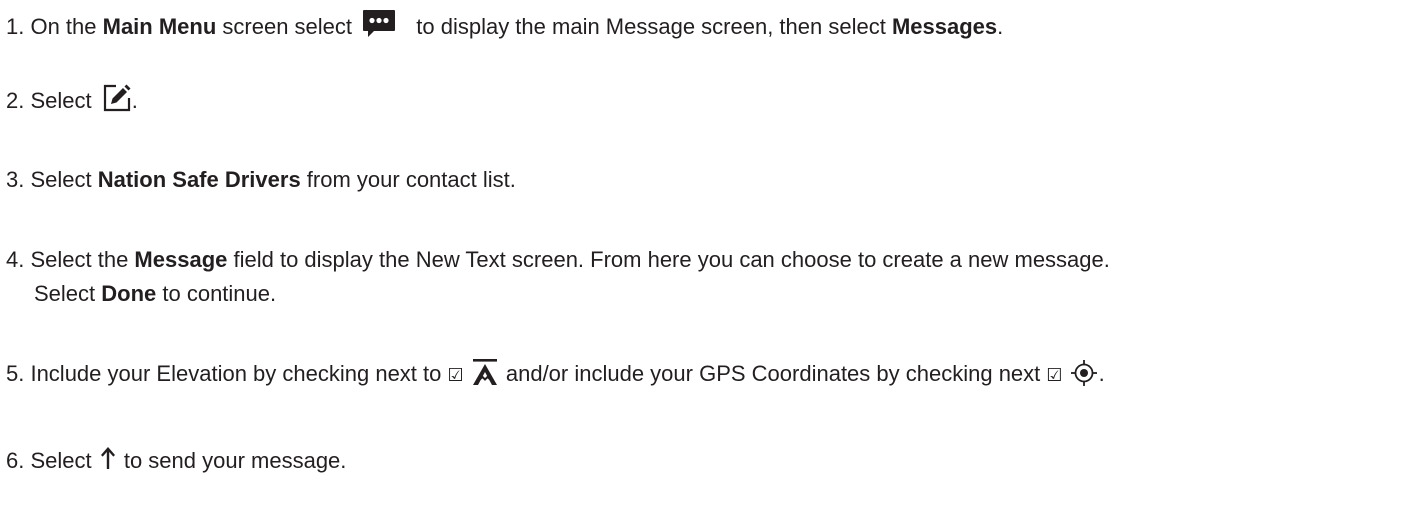 Image resolution: width=1413 pixels, height=511 pixels. I want to click on elevation-icon, so click(485, 372).